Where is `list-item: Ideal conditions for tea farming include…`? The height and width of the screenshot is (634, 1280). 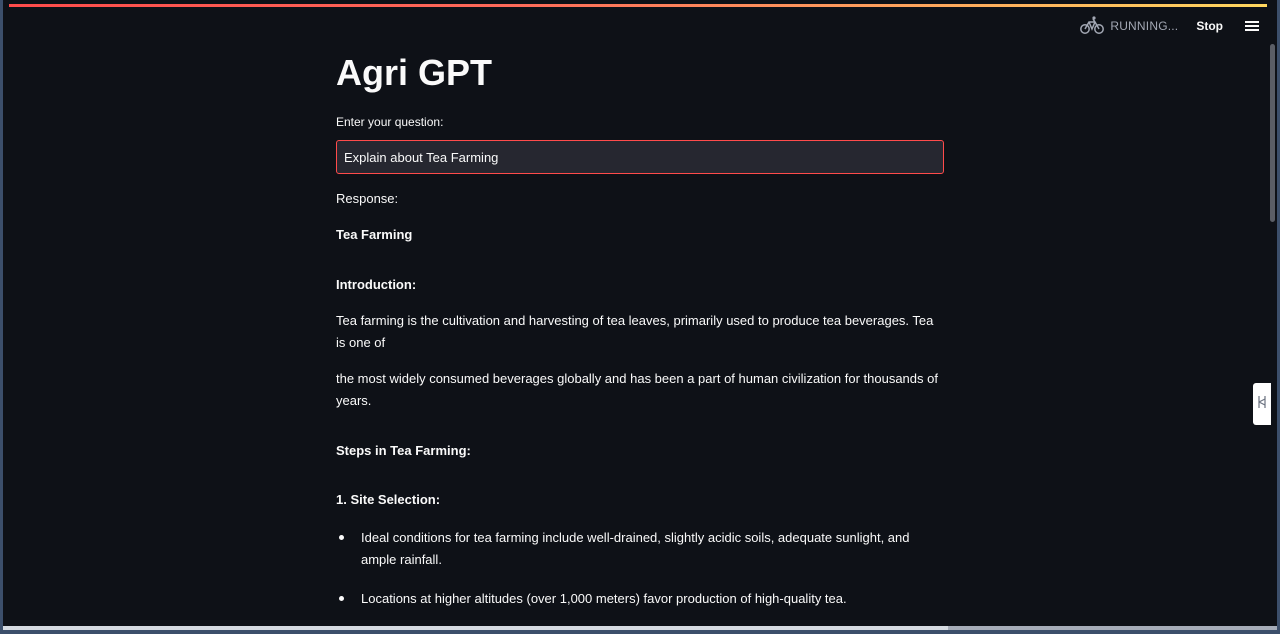 list-item: Ideal conditions for tea farming include… is located at coordinates (640, 549).